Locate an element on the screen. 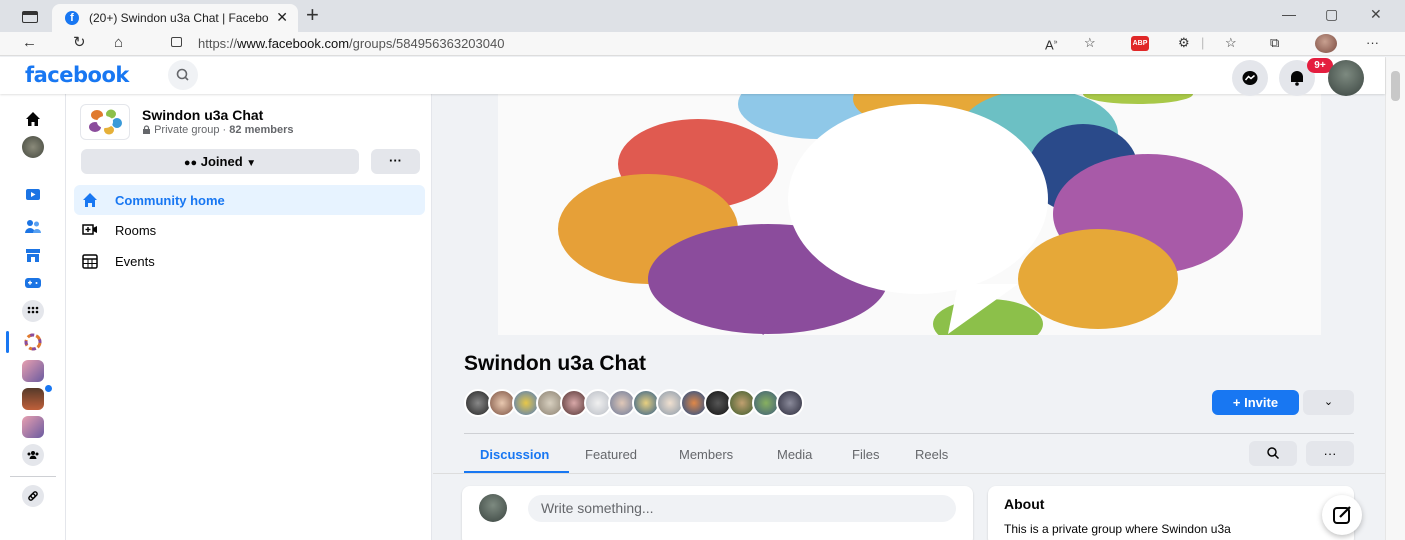 Image resolution: width=1405 pixels, height=540 pixels. nav-events: Events is located at coordinates (249, 261).